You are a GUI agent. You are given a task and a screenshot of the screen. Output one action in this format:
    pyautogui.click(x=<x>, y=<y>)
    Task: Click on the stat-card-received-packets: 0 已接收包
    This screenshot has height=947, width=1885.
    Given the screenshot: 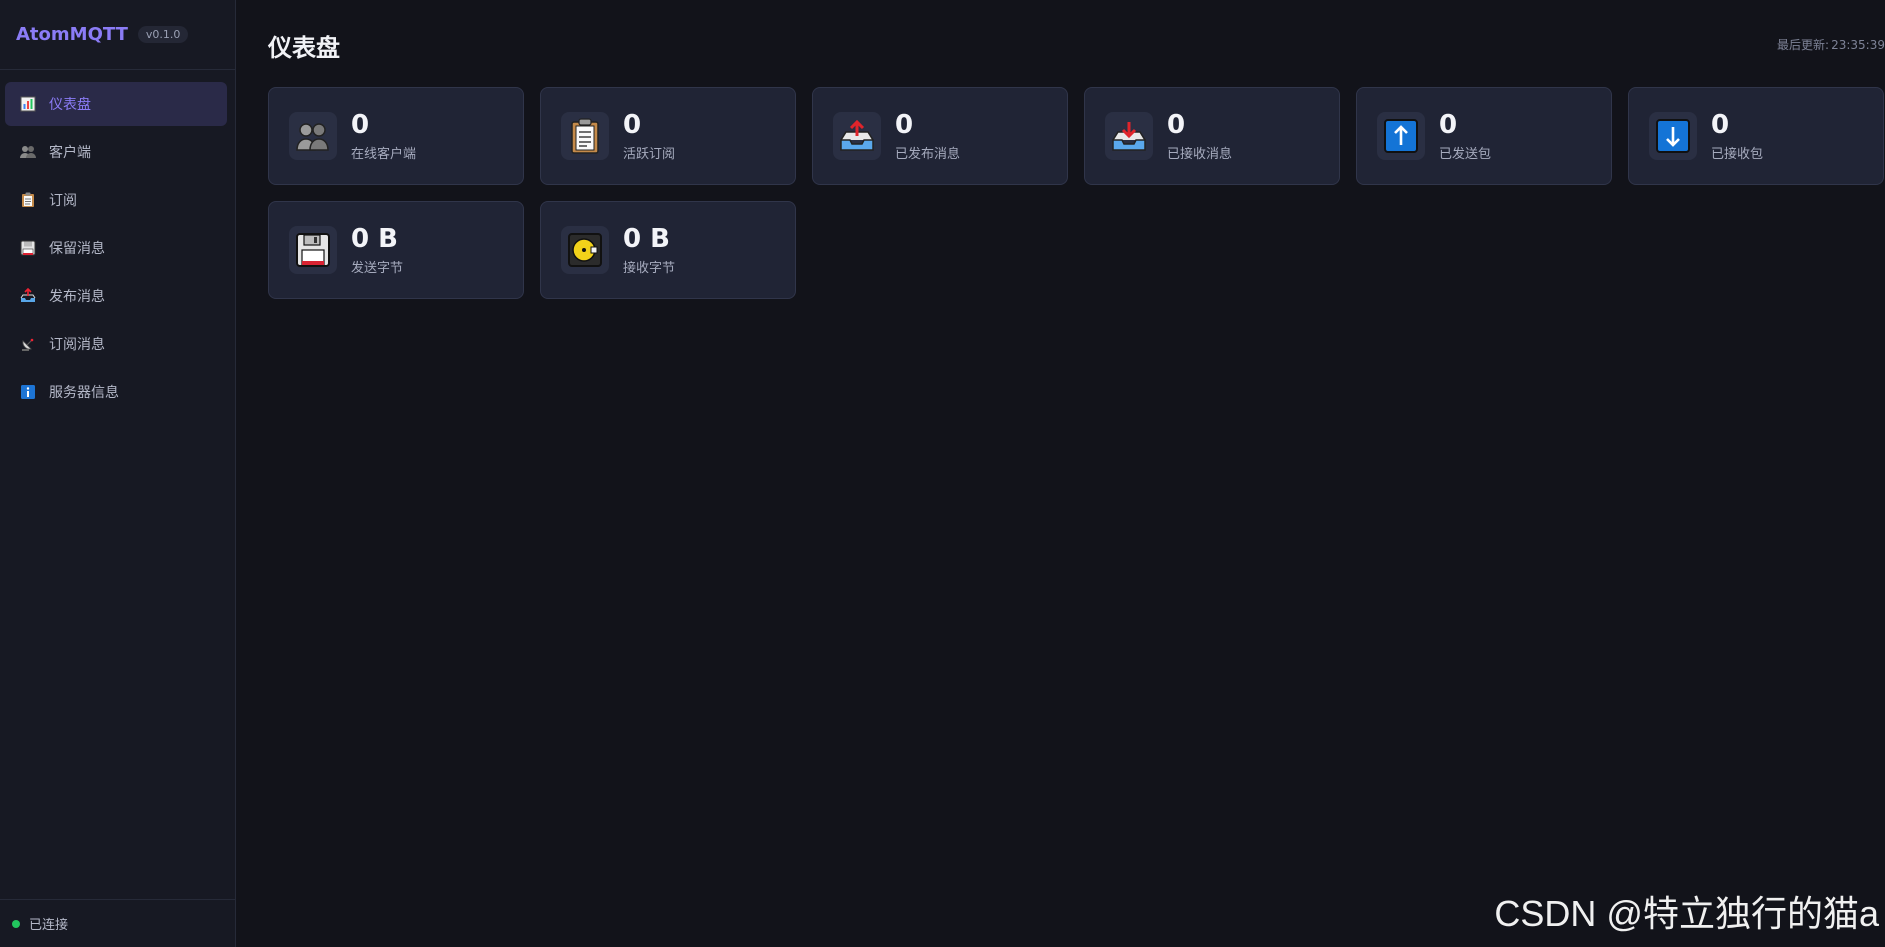 What is the action you would take?
    pyautogui.click(x=1756, y=136)
    